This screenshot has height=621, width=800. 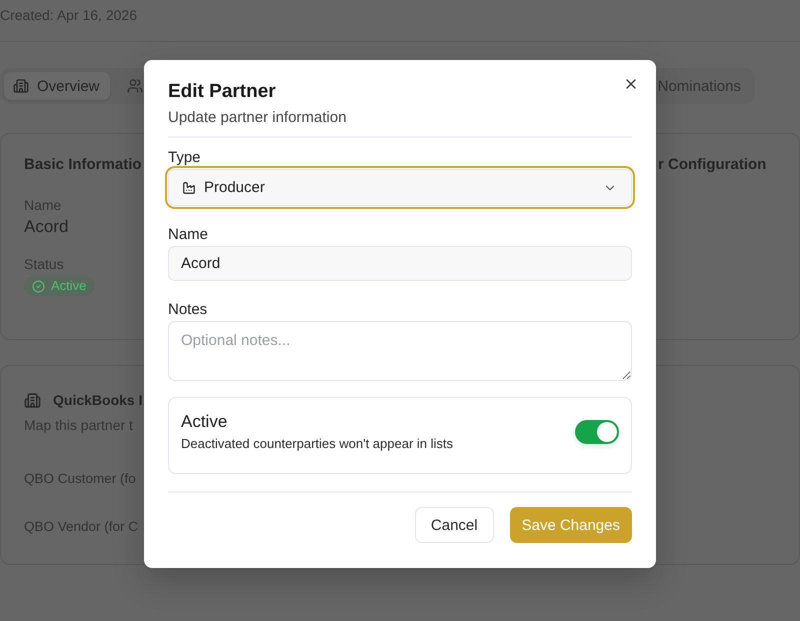 I want to click on field-label: Notes, so click(x=188, y=310).